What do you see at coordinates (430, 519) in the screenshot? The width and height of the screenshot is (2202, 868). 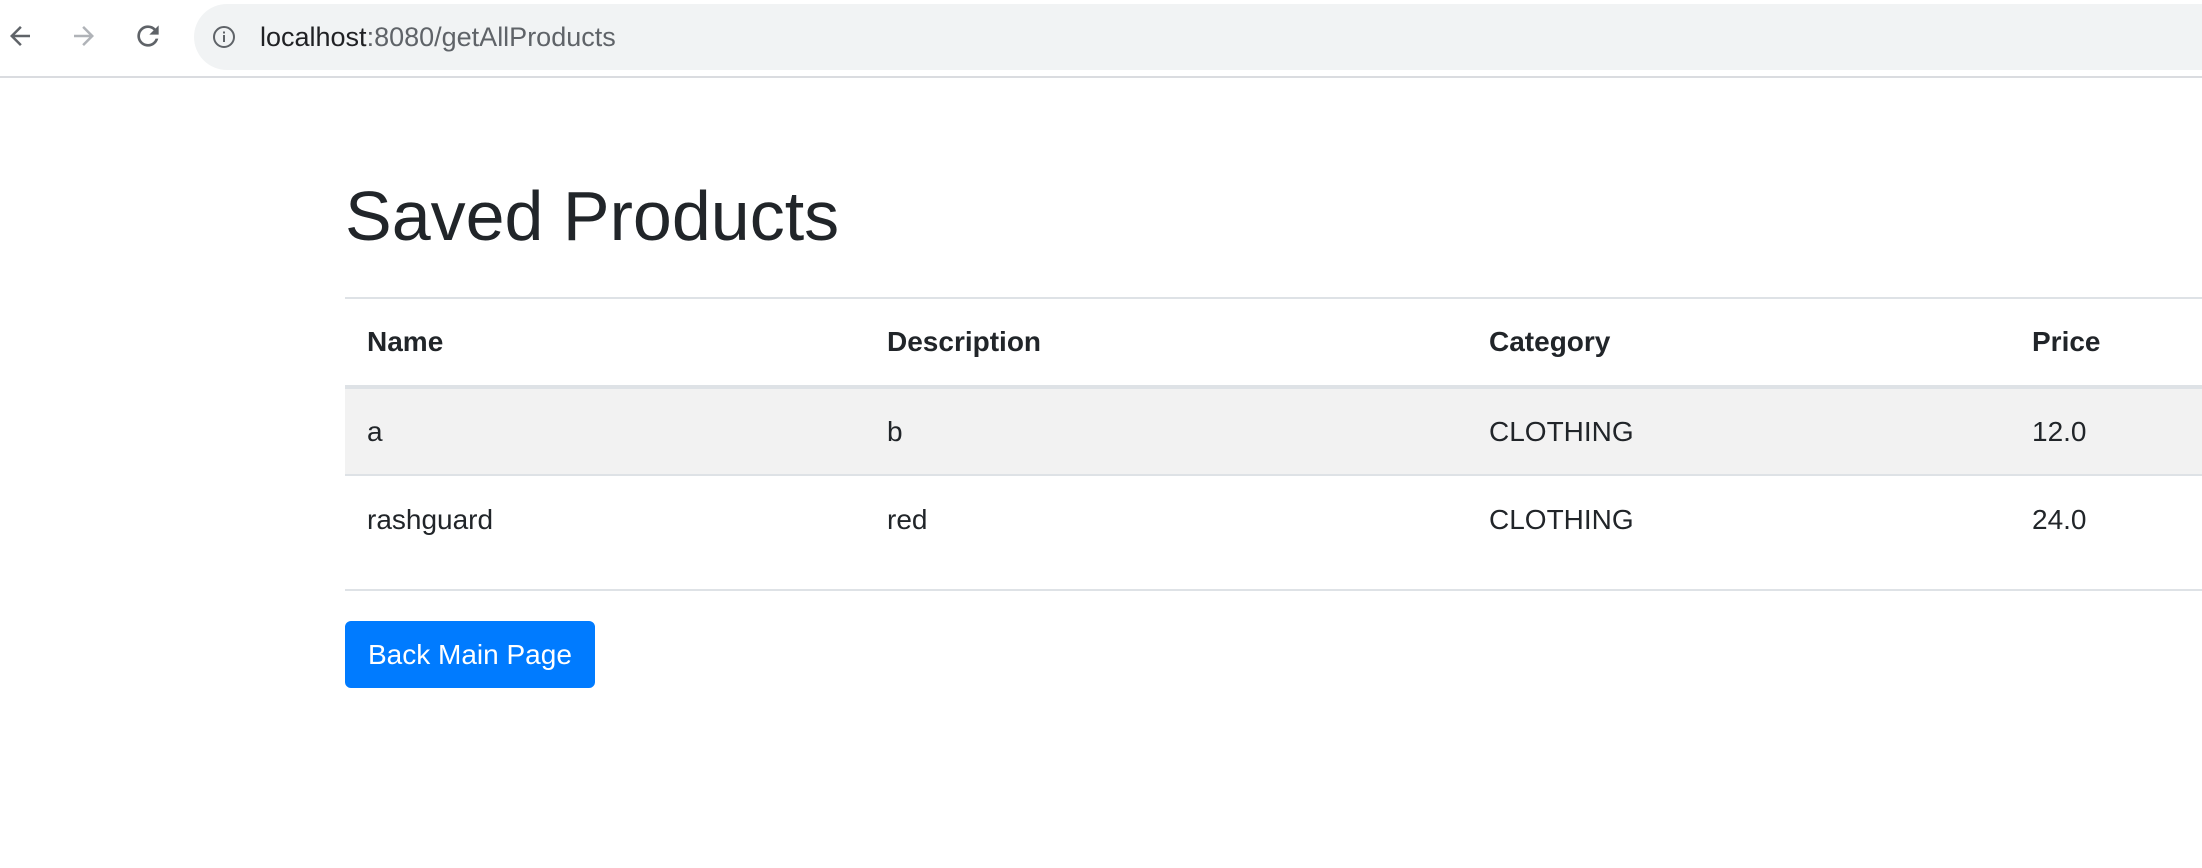 I see `cell-name: rashguard` at bounding box center [430, 519].